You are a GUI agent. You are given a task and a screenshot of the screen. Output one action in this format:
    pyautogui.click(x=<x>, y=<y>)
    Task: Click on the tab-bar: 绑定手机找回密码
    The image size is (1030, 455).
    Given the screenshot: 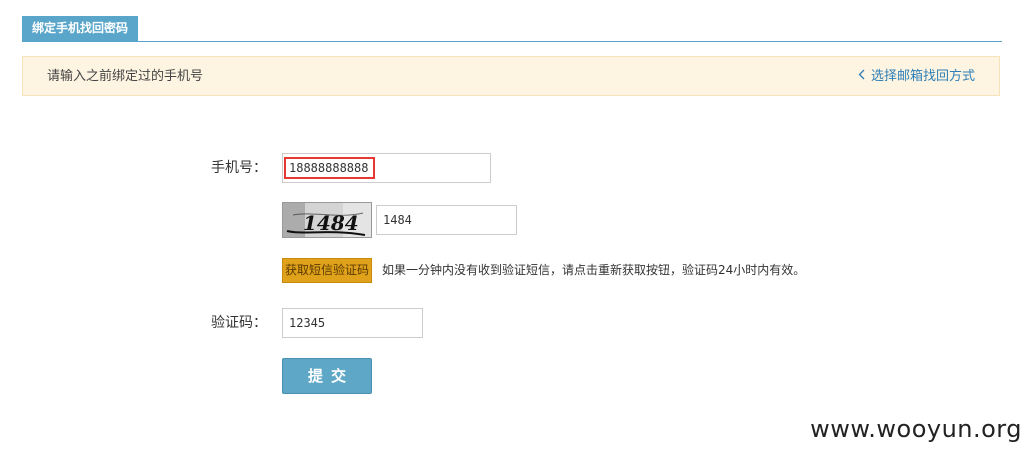 What is the action you would take?
    pyautogui.click(x=512, y=29)
    